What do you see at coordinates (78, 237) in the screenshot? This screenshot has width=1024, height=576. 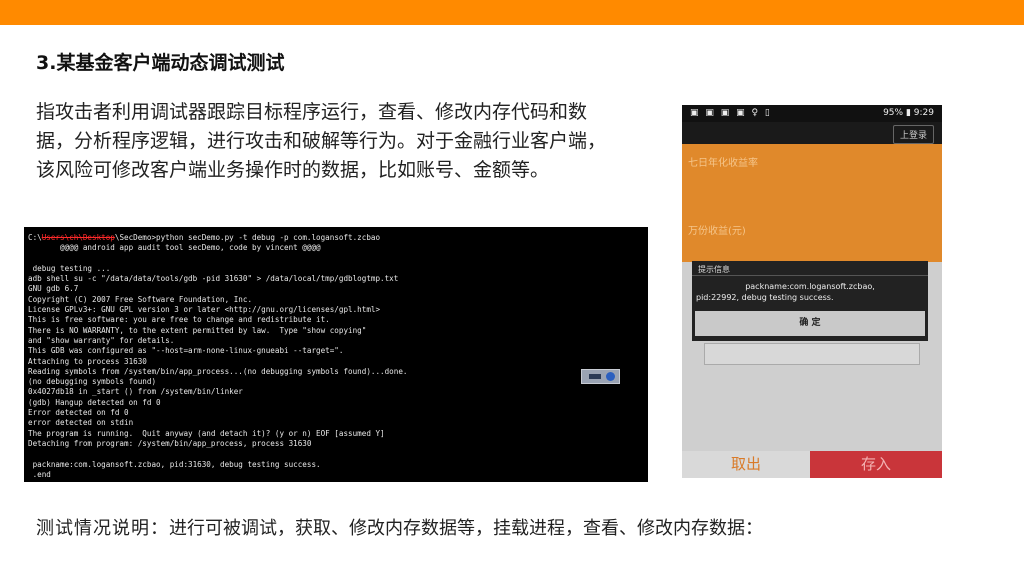 I see `redacted-path: Users\ch\Desktop` at bounding box center [78, 237].